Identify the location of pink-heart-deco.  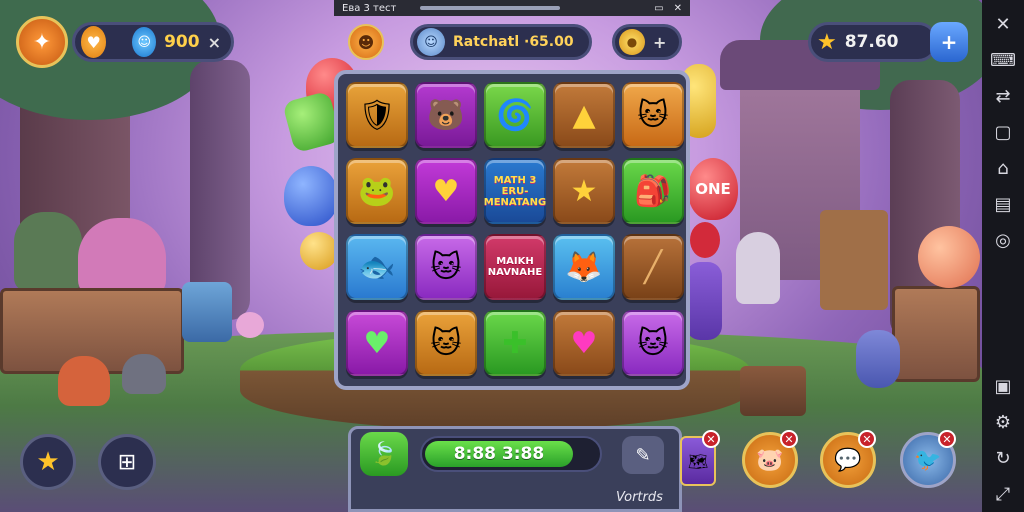
(250, 325).